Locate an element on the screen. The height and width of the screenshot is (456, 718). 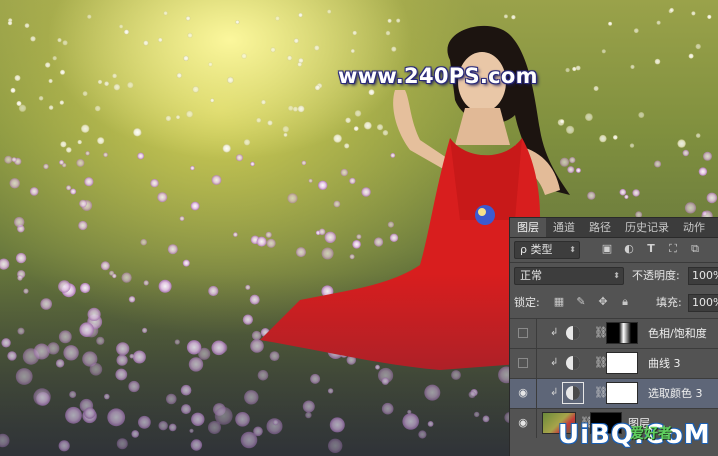
blend-mode-select: 正常 ⬍ is located at coordinates (569, 276).